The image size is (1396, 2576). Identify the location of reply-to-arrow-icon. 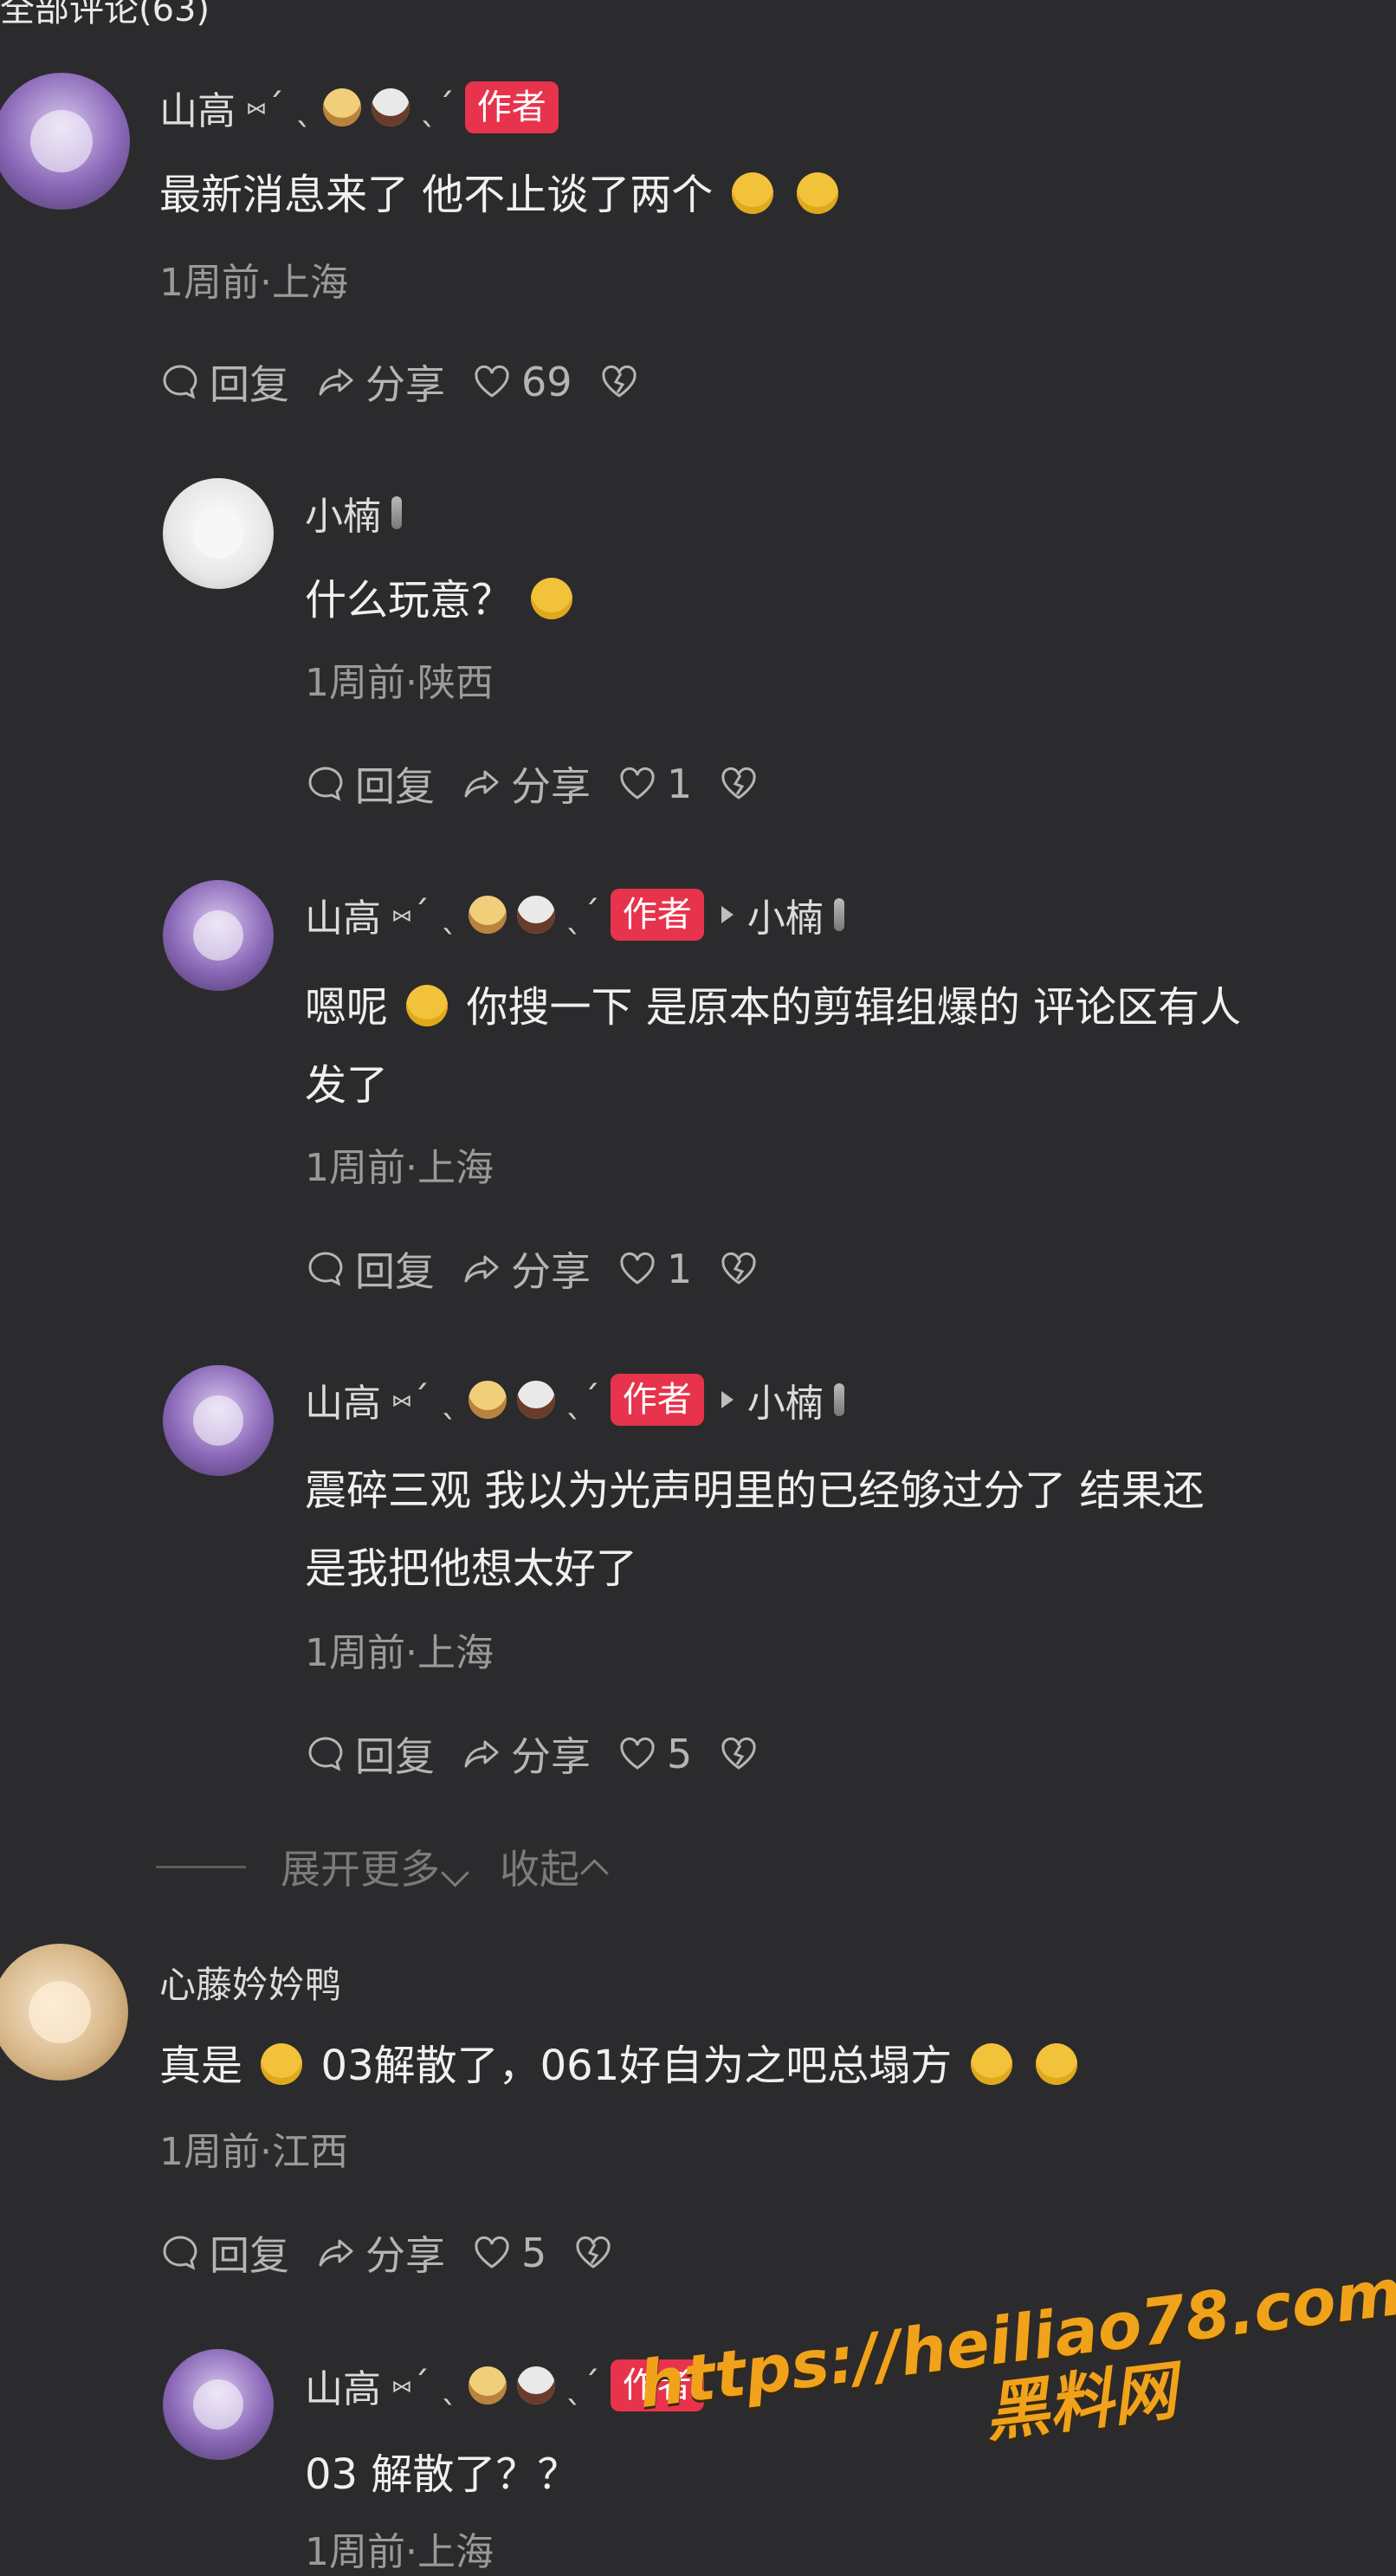
(727, 1399).